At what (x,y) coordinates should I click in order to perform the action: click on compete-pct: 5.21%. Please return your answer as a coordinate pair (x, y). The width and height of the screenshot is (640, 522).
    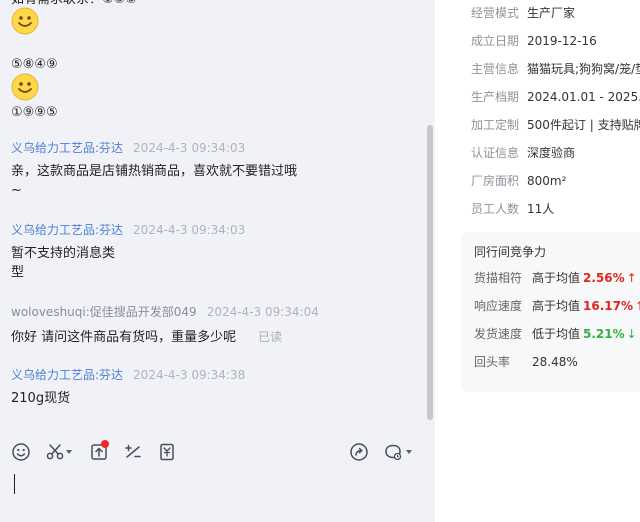
    Looking at the image, I should click on (604, 334).